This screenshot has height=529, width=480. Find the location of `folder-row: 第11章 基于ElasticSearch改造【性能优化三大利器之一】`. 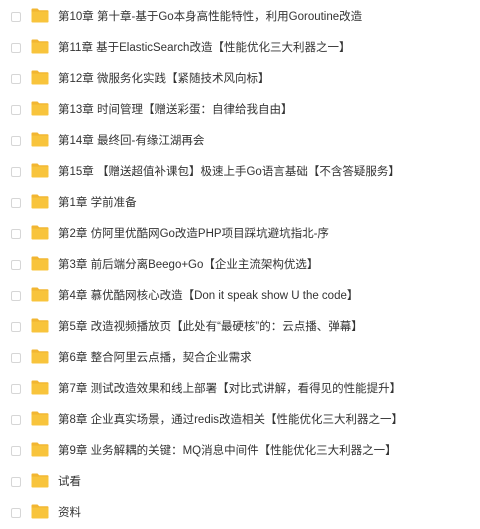

folder-row: 第11章 基于ElasticSearch改造【性能优化三大利器之一】 is located at coordinates (240, 48).